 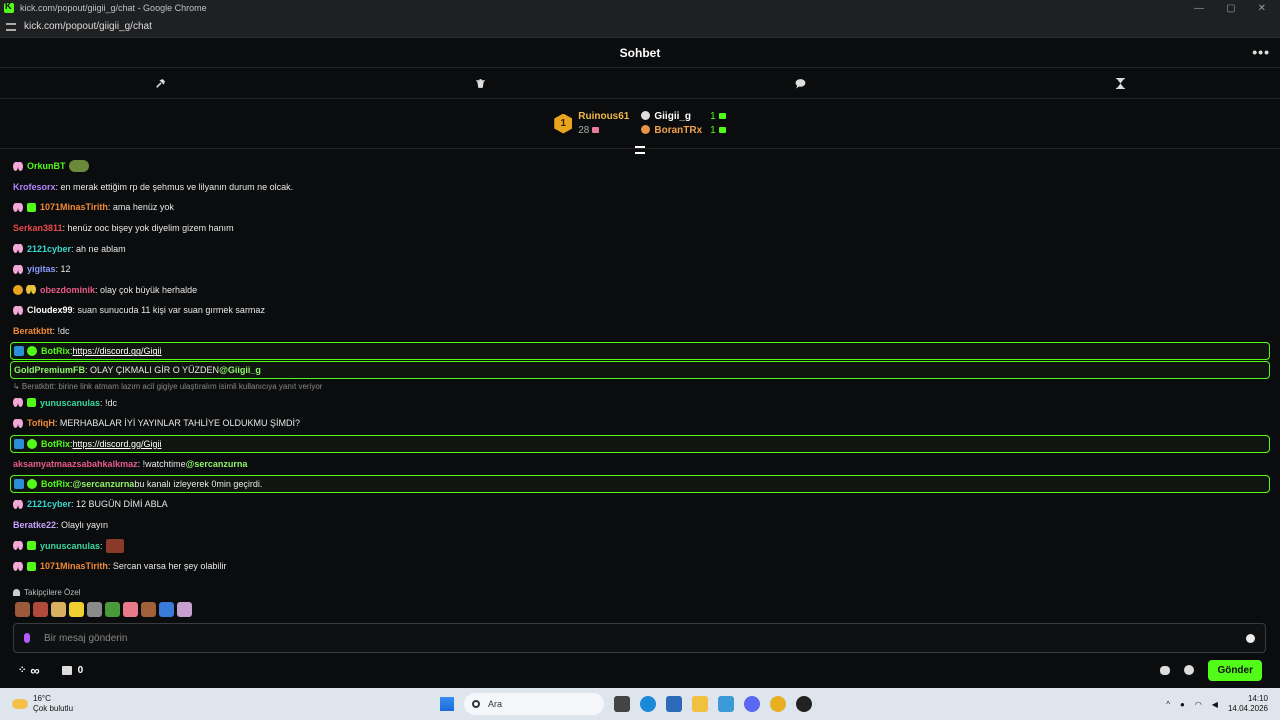 I want to click on chat-username: Krofesorx, so click(x=34, y=187).